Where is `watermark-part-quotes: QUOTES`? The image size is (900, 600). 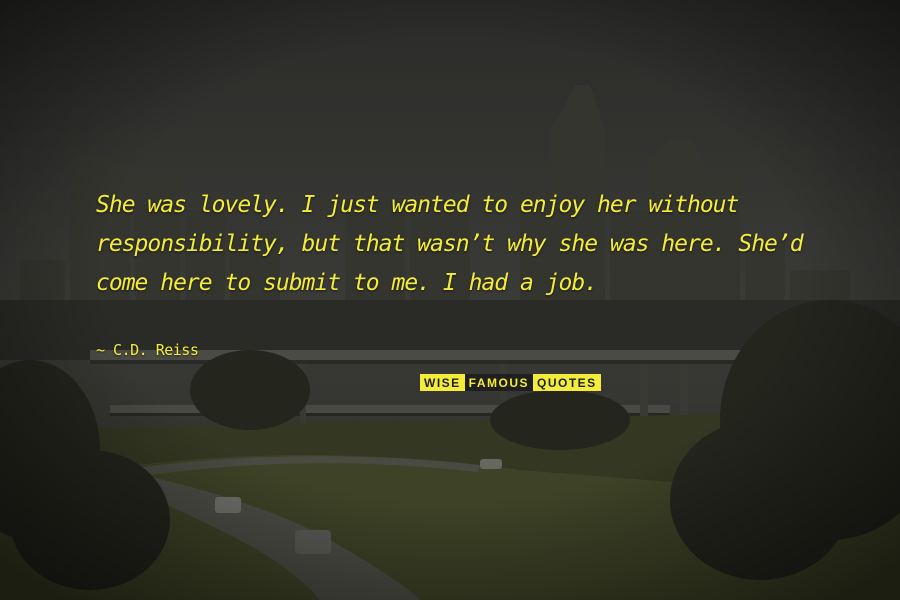
watermark-part-quotes: QUOTES is located at coordinates (567, 382).